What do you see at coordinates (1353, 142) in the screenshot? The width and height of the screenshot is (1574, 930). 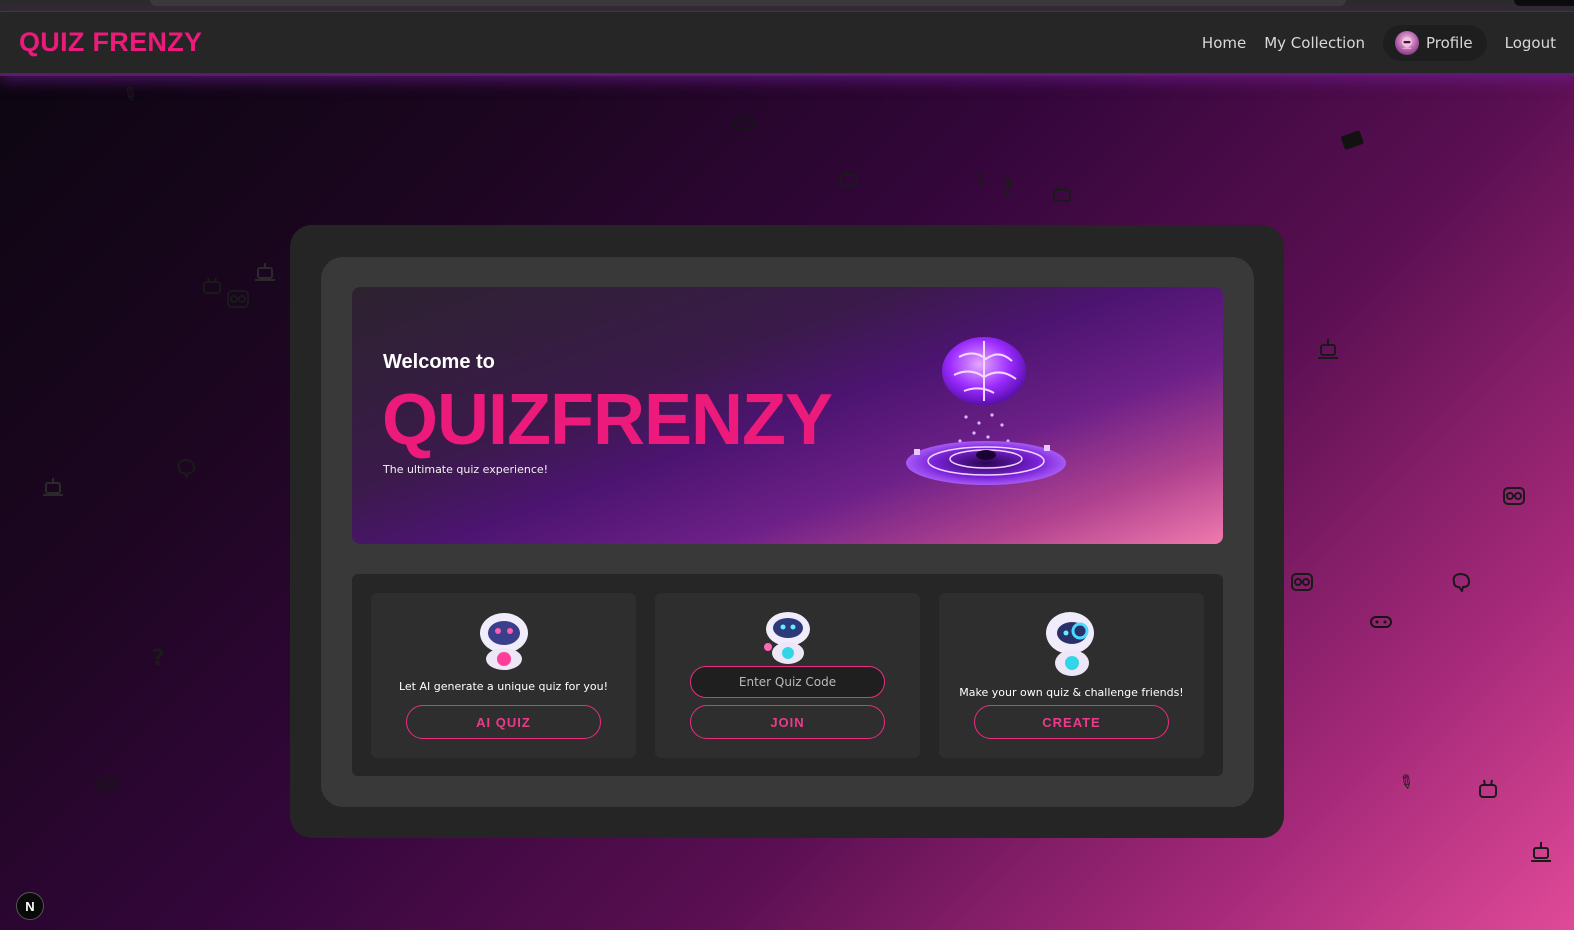 I see `book-icon` at bounding box center [1353, 142].